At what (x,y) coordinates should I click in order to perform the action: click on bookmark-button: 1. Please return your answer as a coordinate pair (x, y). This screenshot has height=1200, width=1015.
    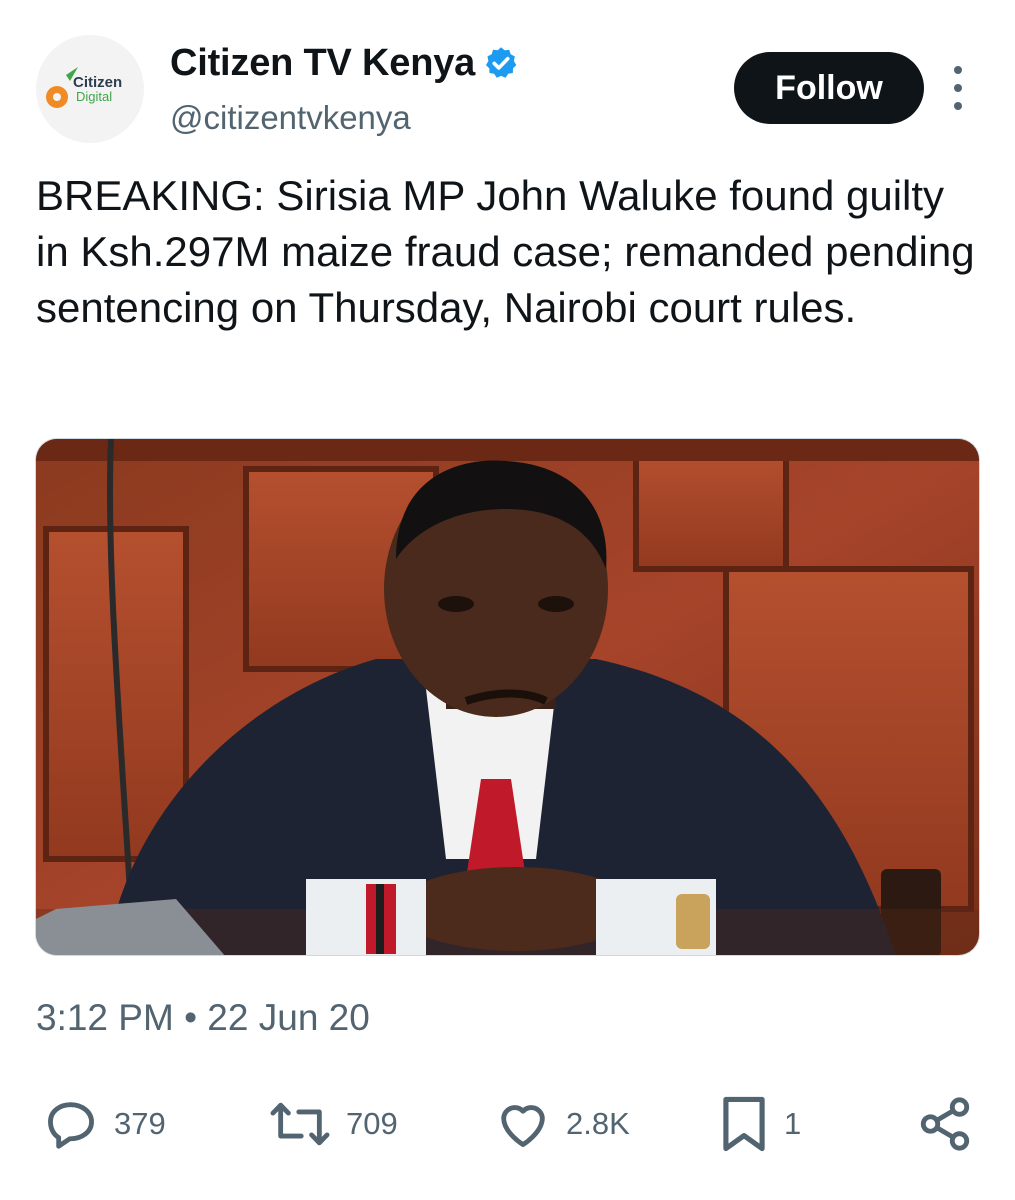
    Looking at the image, I should click on (759, 1124).